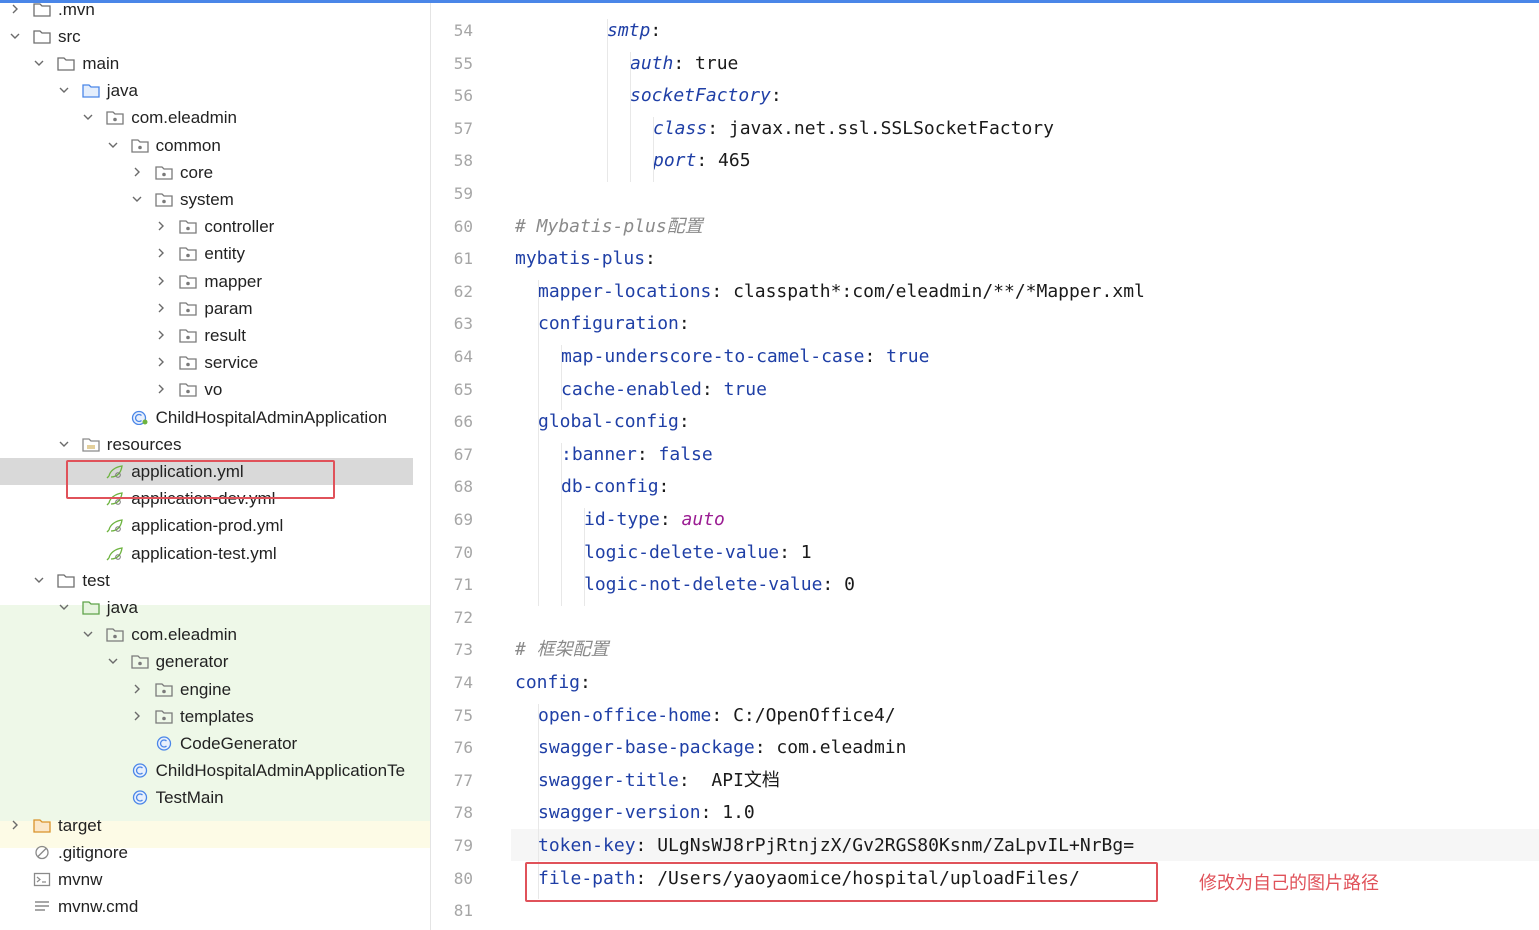  I want to click on tree-item: core, so click(215, 172).